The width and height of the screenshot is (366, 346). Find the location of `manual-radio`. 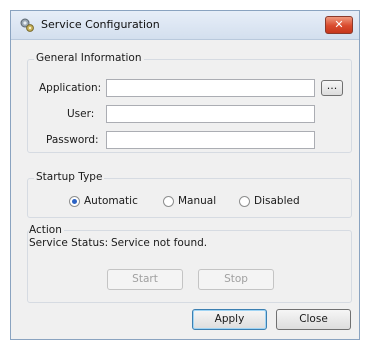

manual-radio is located at coordinates (168, 201).